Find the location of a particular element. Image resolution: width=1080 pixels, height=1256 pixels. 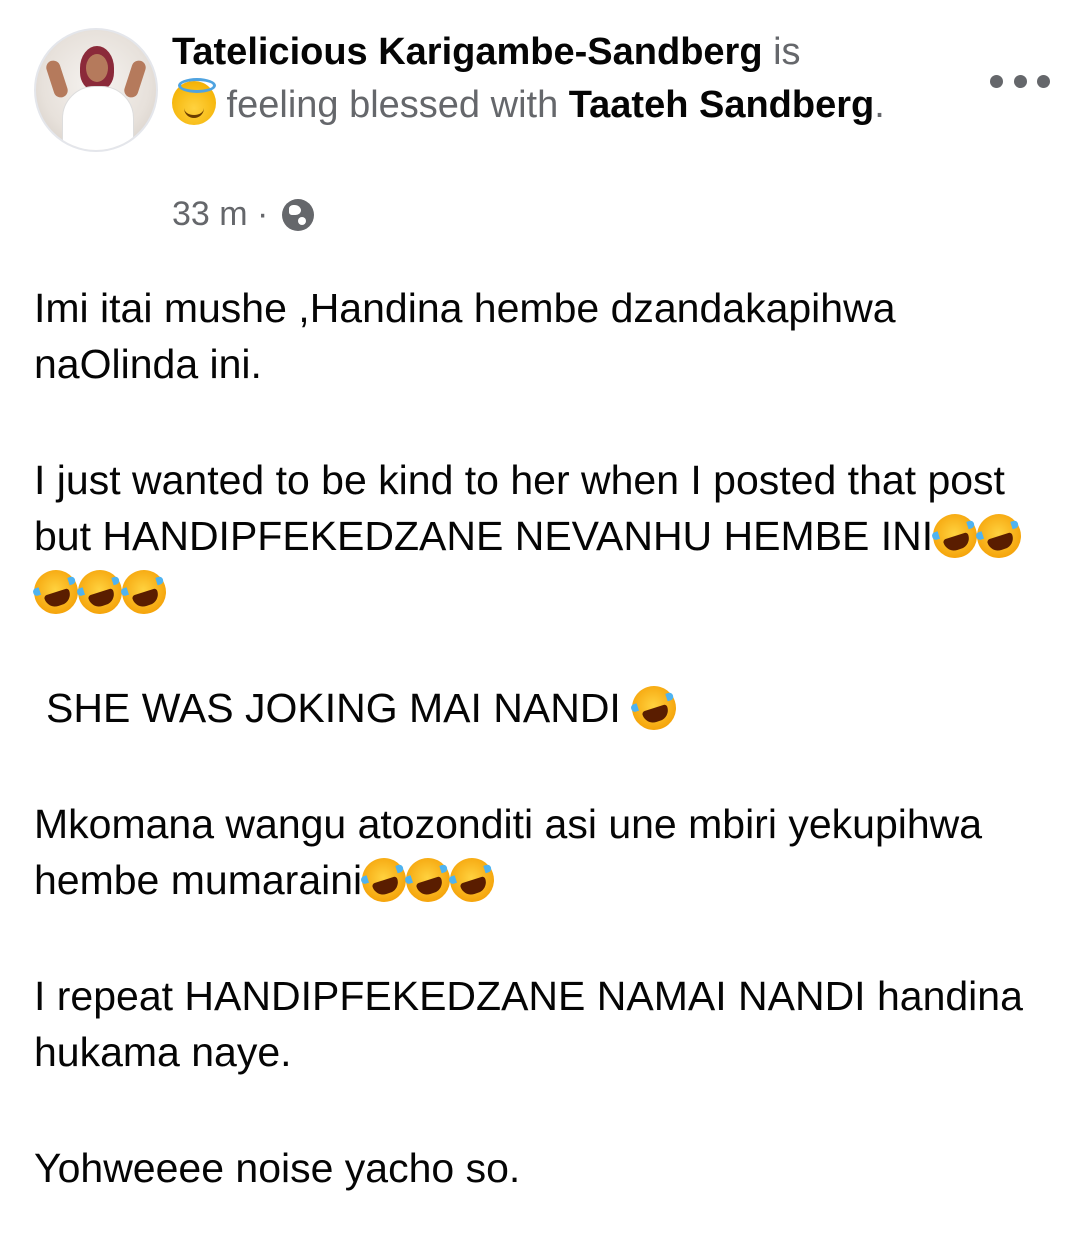

paragraph-3-text: SHE WAS JOKING MAI NANDI is located at coordinates (339, 708).